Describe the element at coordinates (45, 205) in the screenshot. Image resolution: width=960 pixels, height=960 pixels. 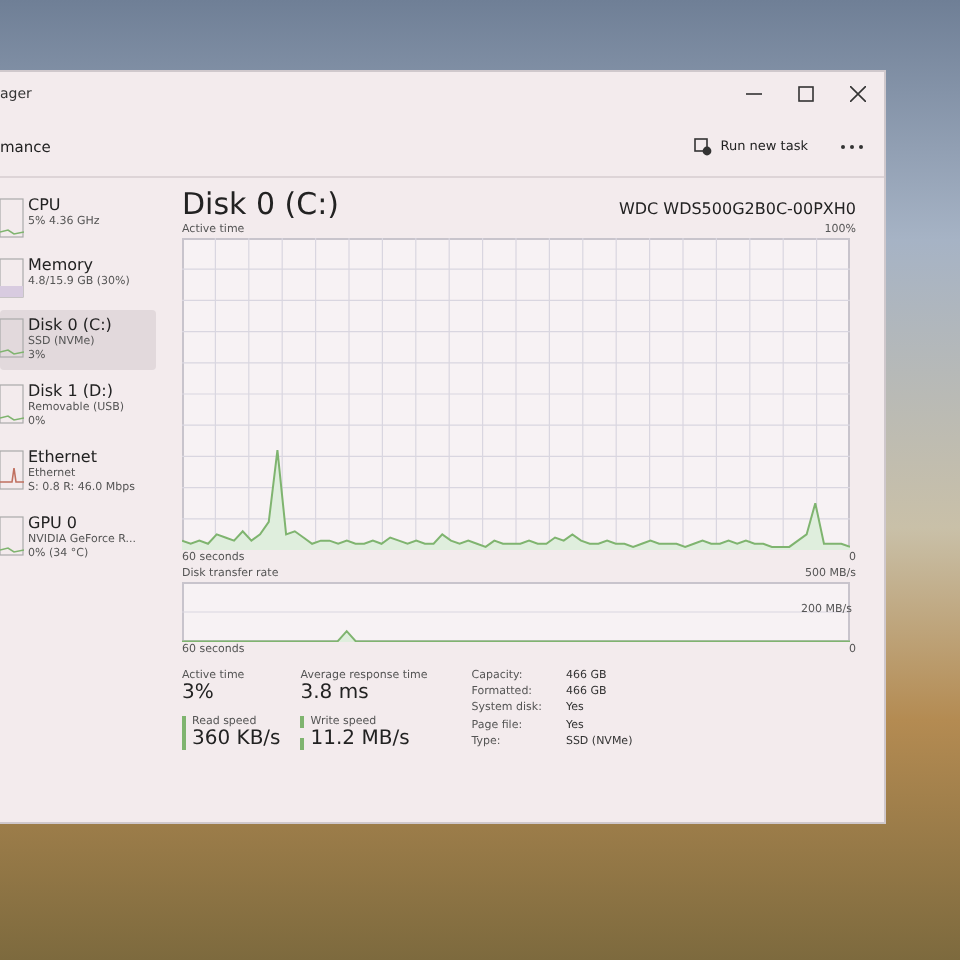
I see `device-name: CPU` at that location.